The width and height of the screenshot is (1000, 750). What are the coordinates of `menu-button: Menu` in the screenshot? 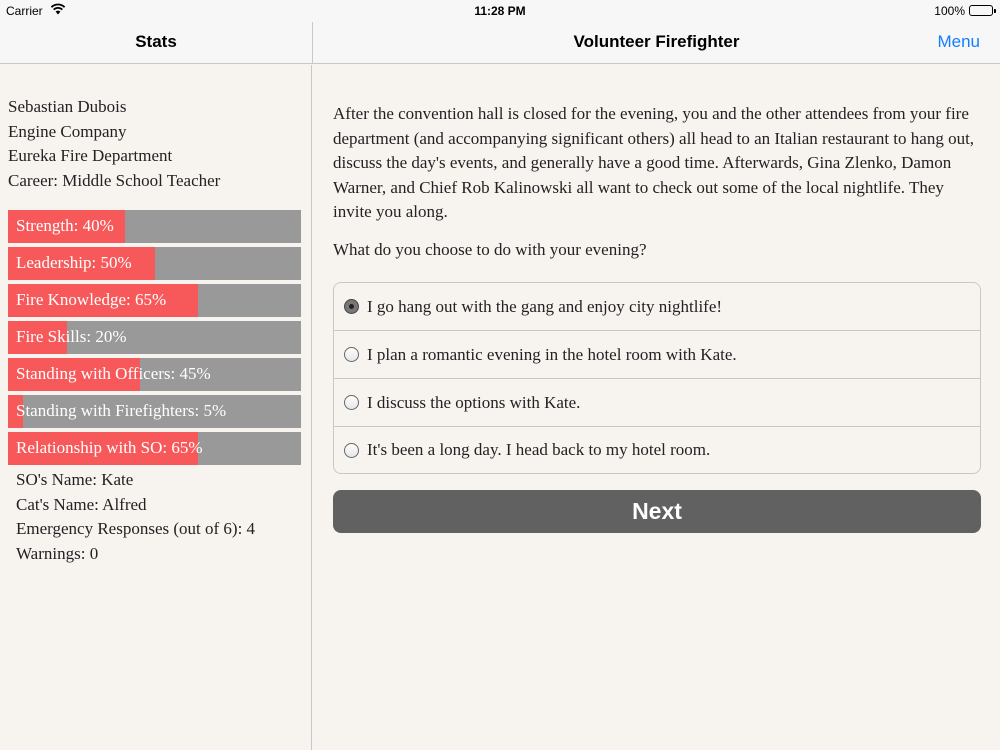 It's located at (958, 43).